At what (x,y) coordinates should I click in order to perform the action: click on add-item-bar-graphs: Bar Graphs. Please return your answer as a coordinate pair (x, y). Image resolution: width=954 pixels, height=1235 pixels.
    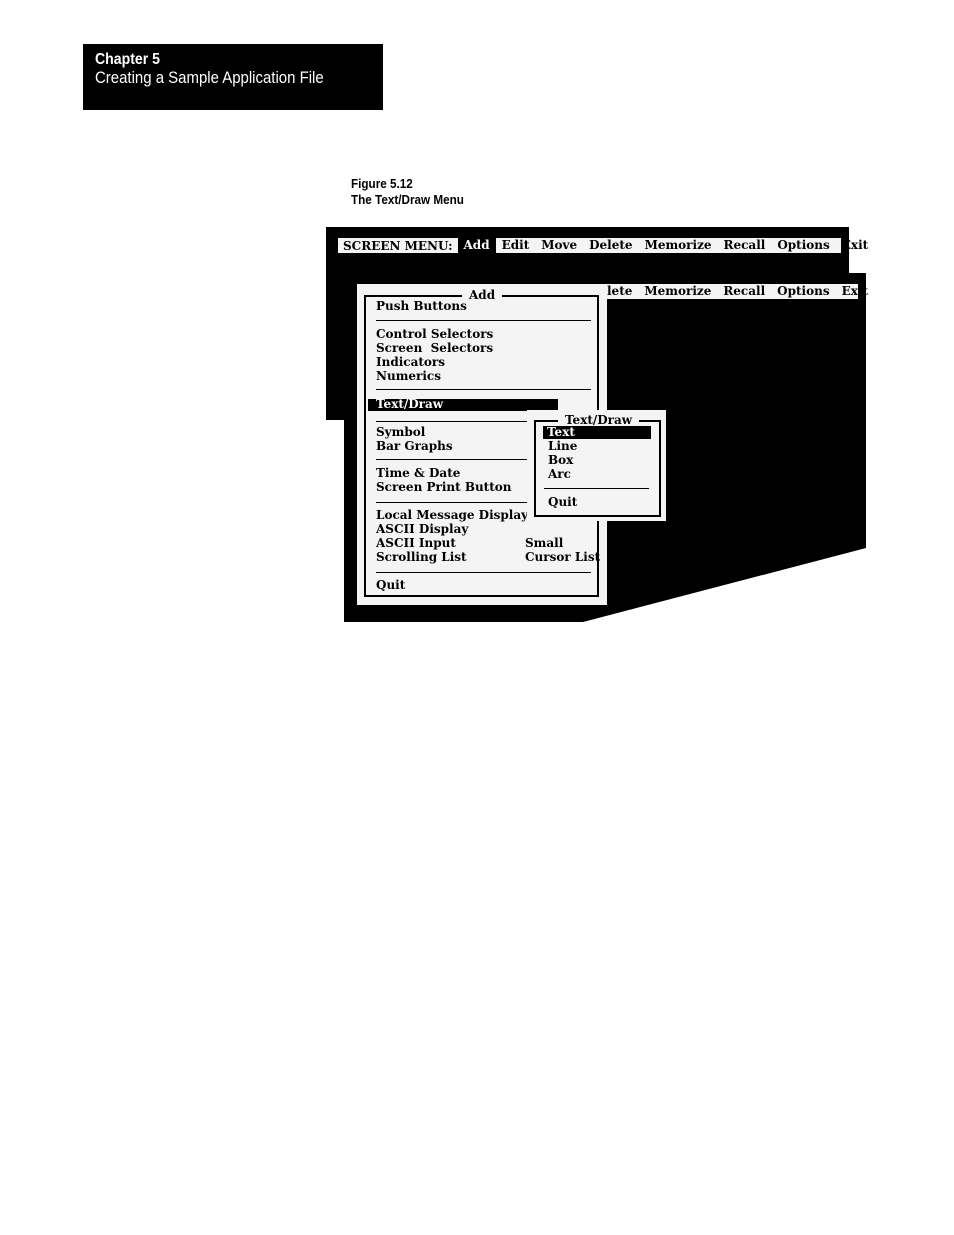
    Looking at the image, I should click on (414, 446).